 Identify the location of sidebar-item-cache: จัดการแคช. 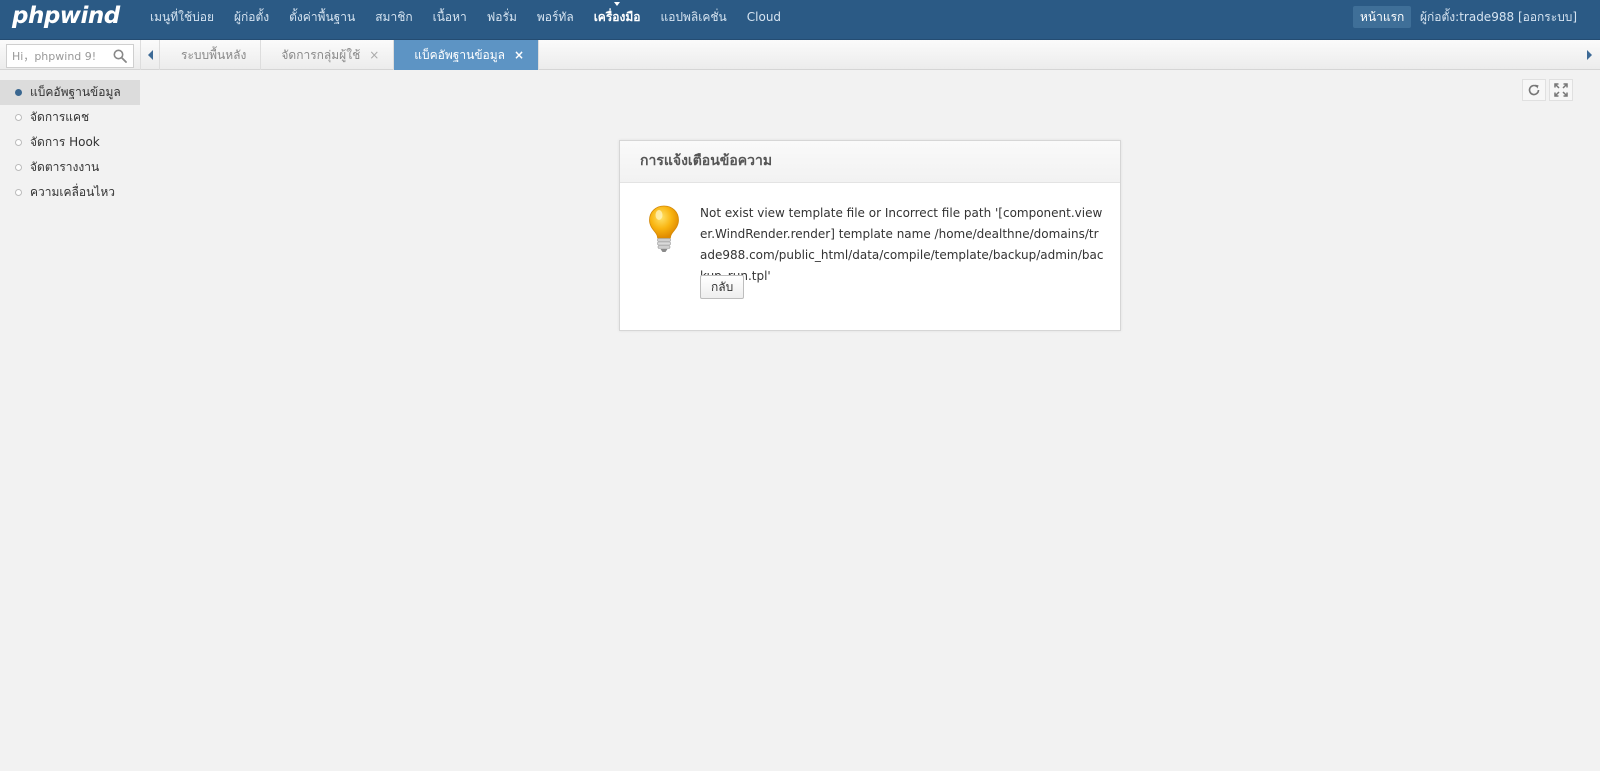
(70, 117).